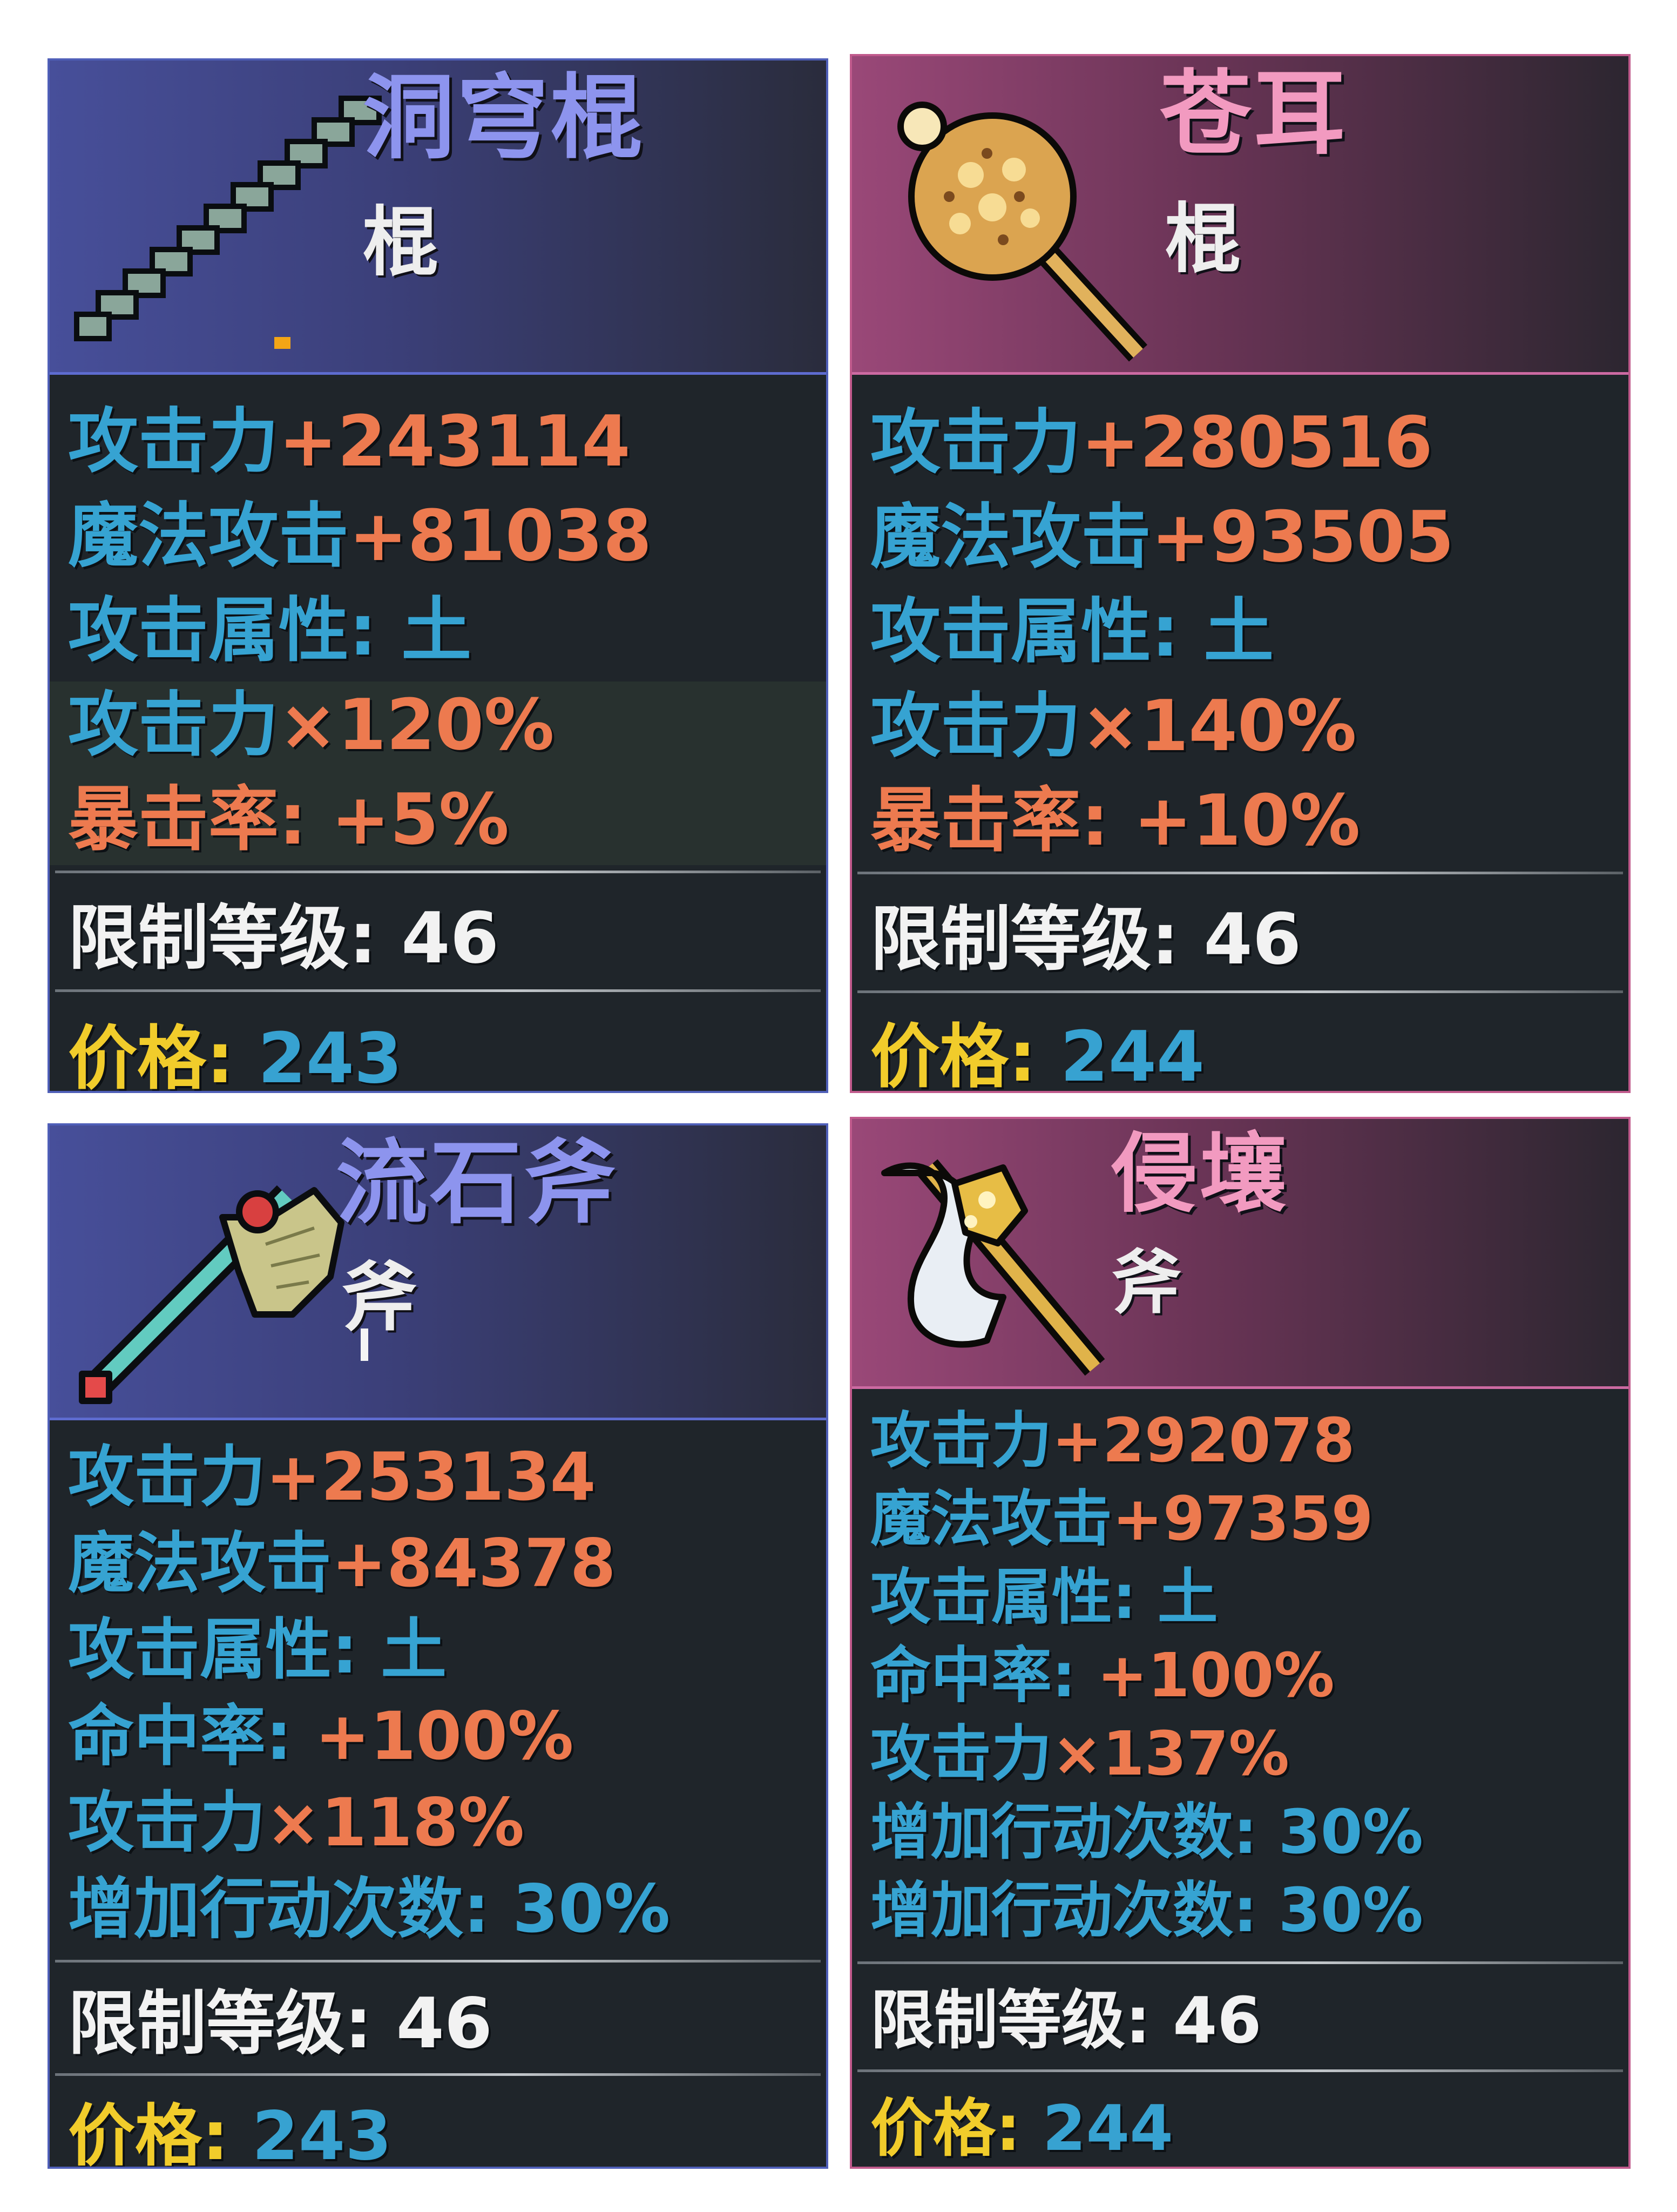 The height and width of the screenshot is (2212, 1677). What do you see at coordinates (296, 1822) in the screenshot?
I see `stat-line: 攻击力×118%` at bounding box center [296, 1822].